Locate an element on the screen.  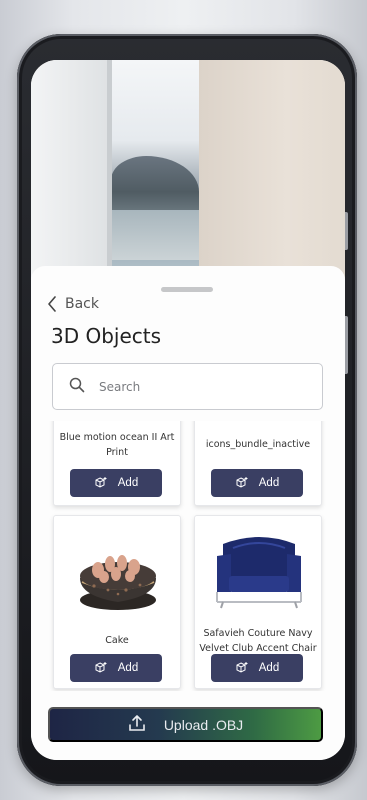
upload-label: Upload .OBJ is located at coordinates (203, 724).